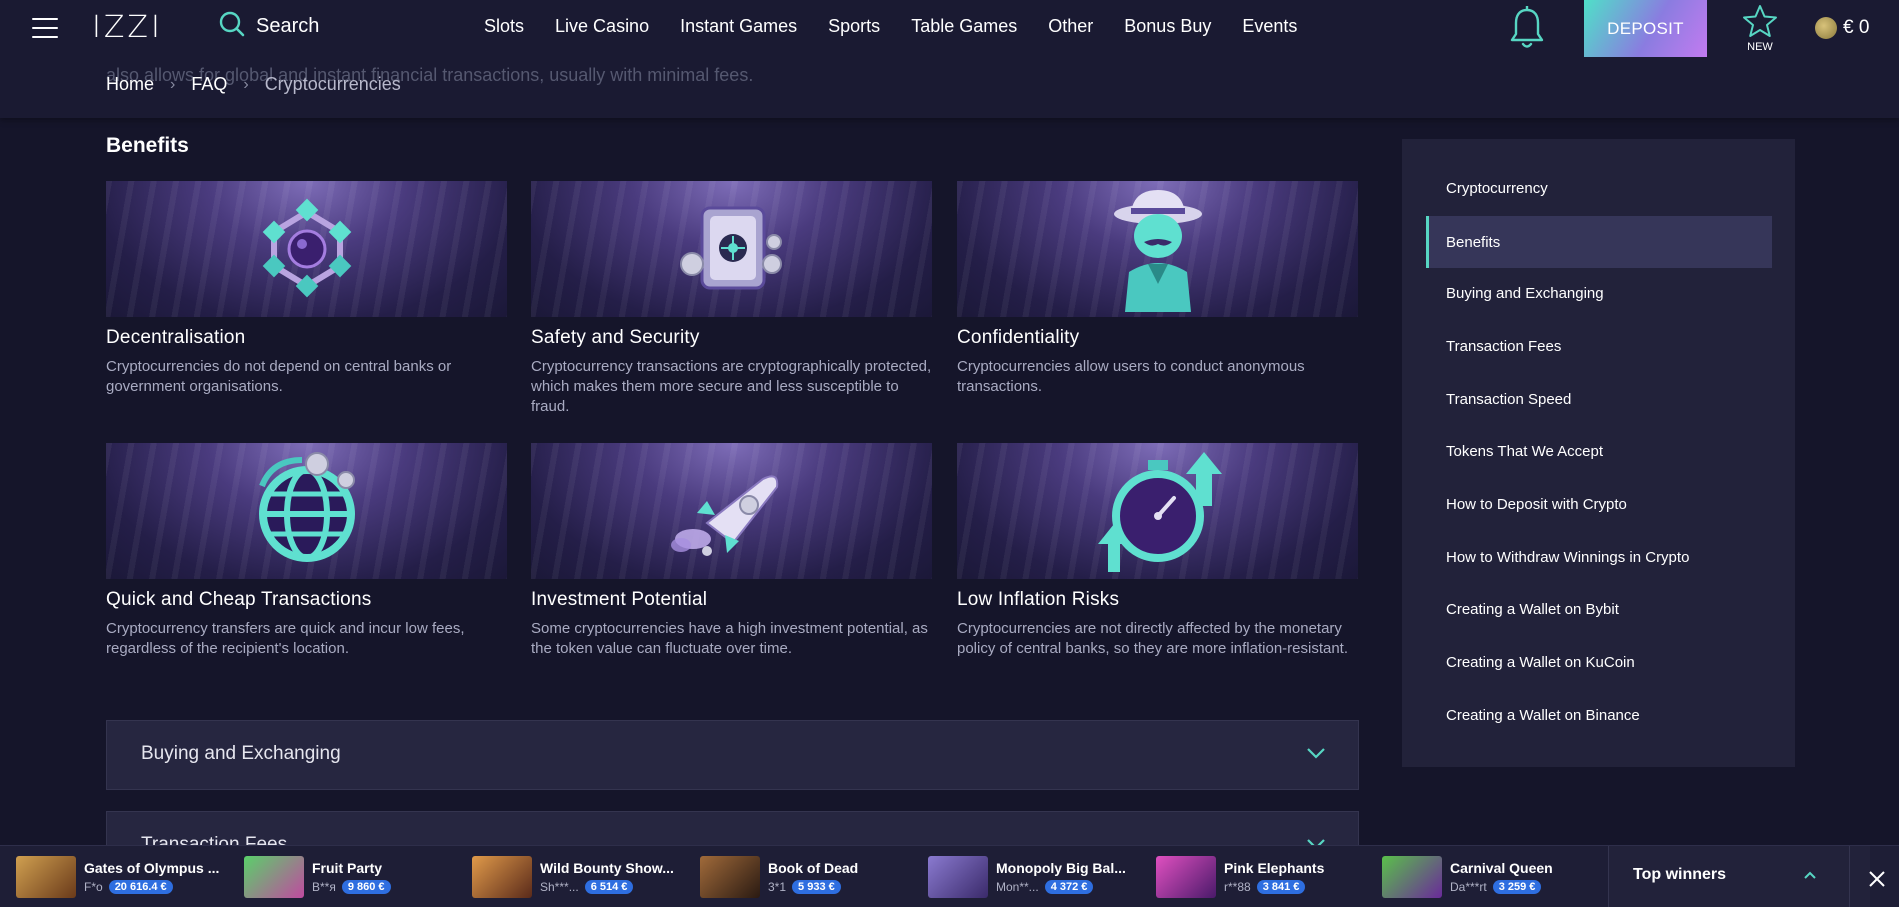 This screenshot has height=907, width=1899. I want to click on nav-table-games: Table Games, so click(964, 26).